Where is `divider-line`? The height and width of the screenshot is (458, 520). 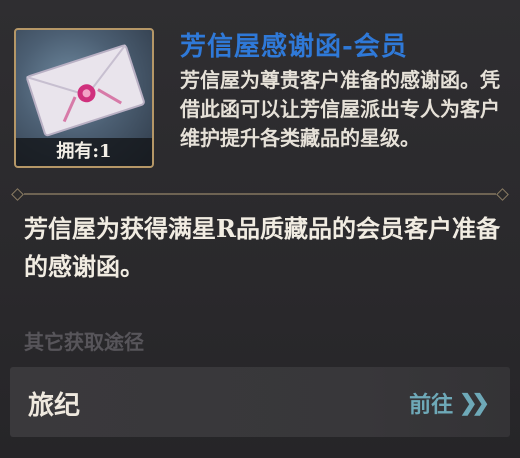 divider-line is located at coordinates (260, 194).